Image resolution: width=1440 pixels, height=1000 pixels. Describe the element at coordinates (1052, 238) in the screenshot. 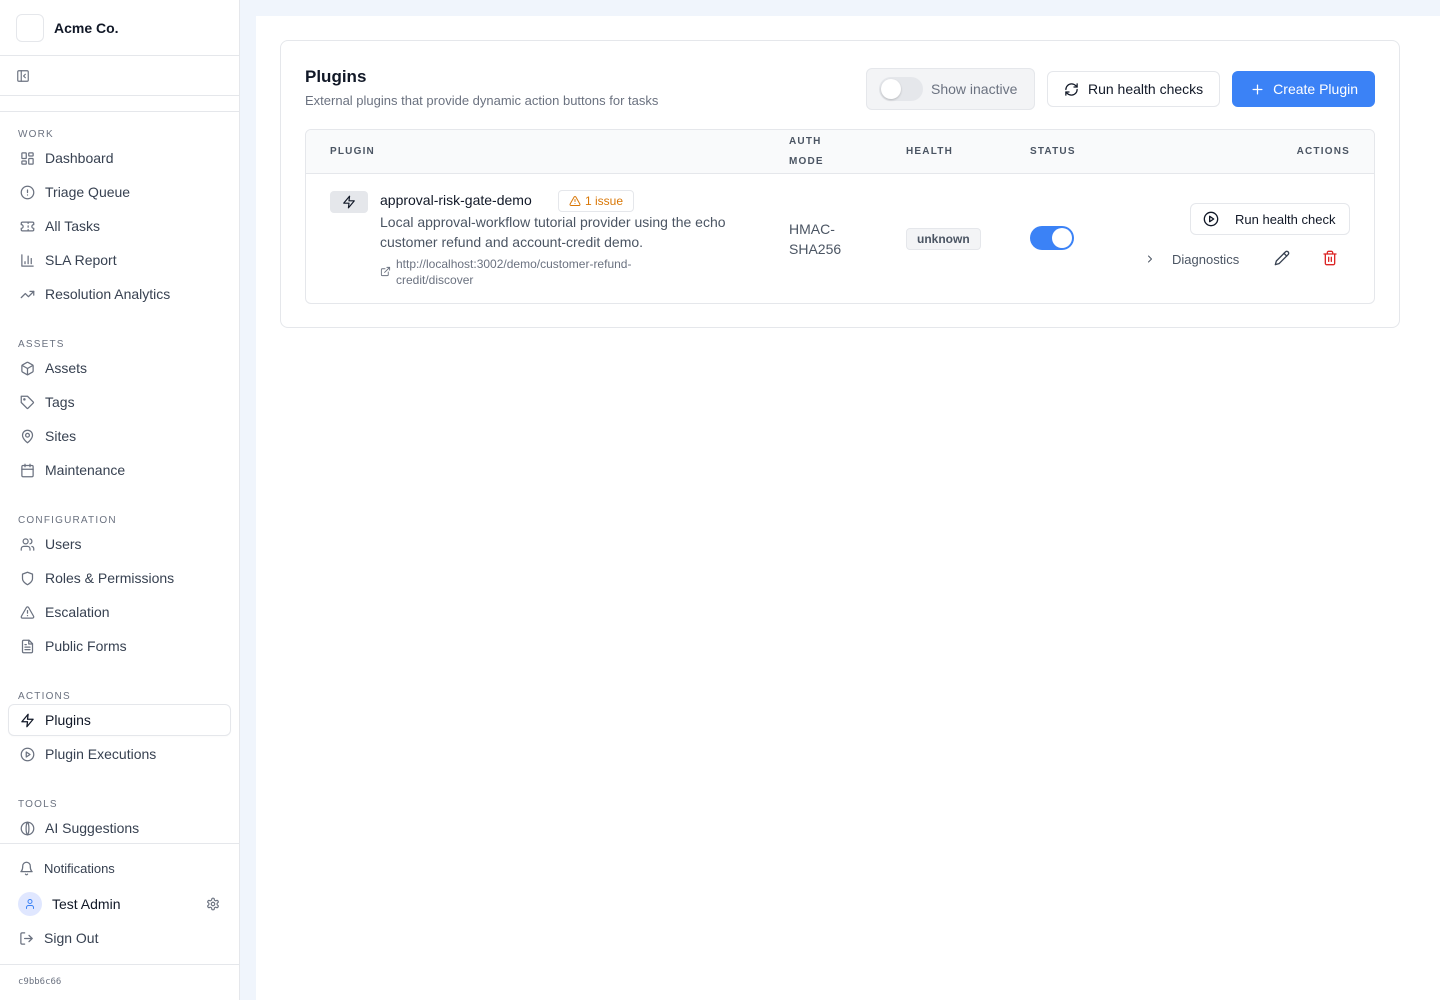

I see `status-switch` at that location.